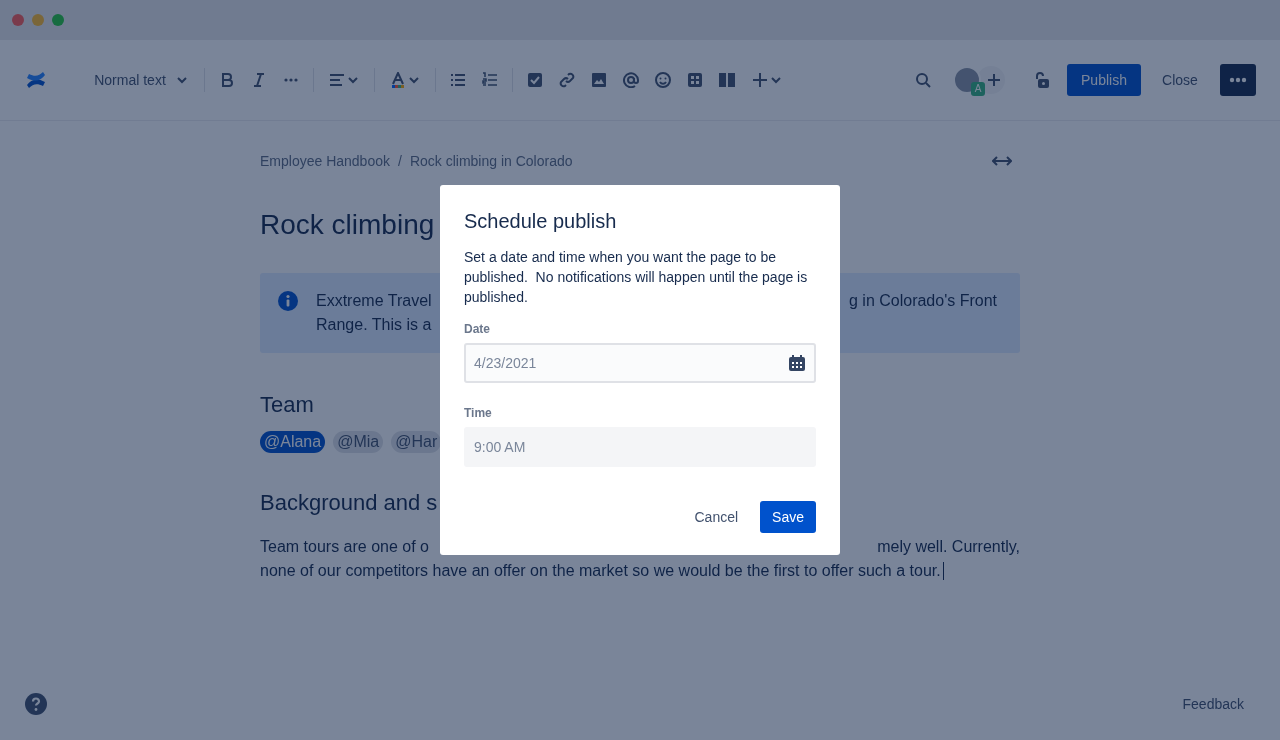 This screenshot has width=1280, height=740. I want to click on save-button: Save, so click(788, 517).